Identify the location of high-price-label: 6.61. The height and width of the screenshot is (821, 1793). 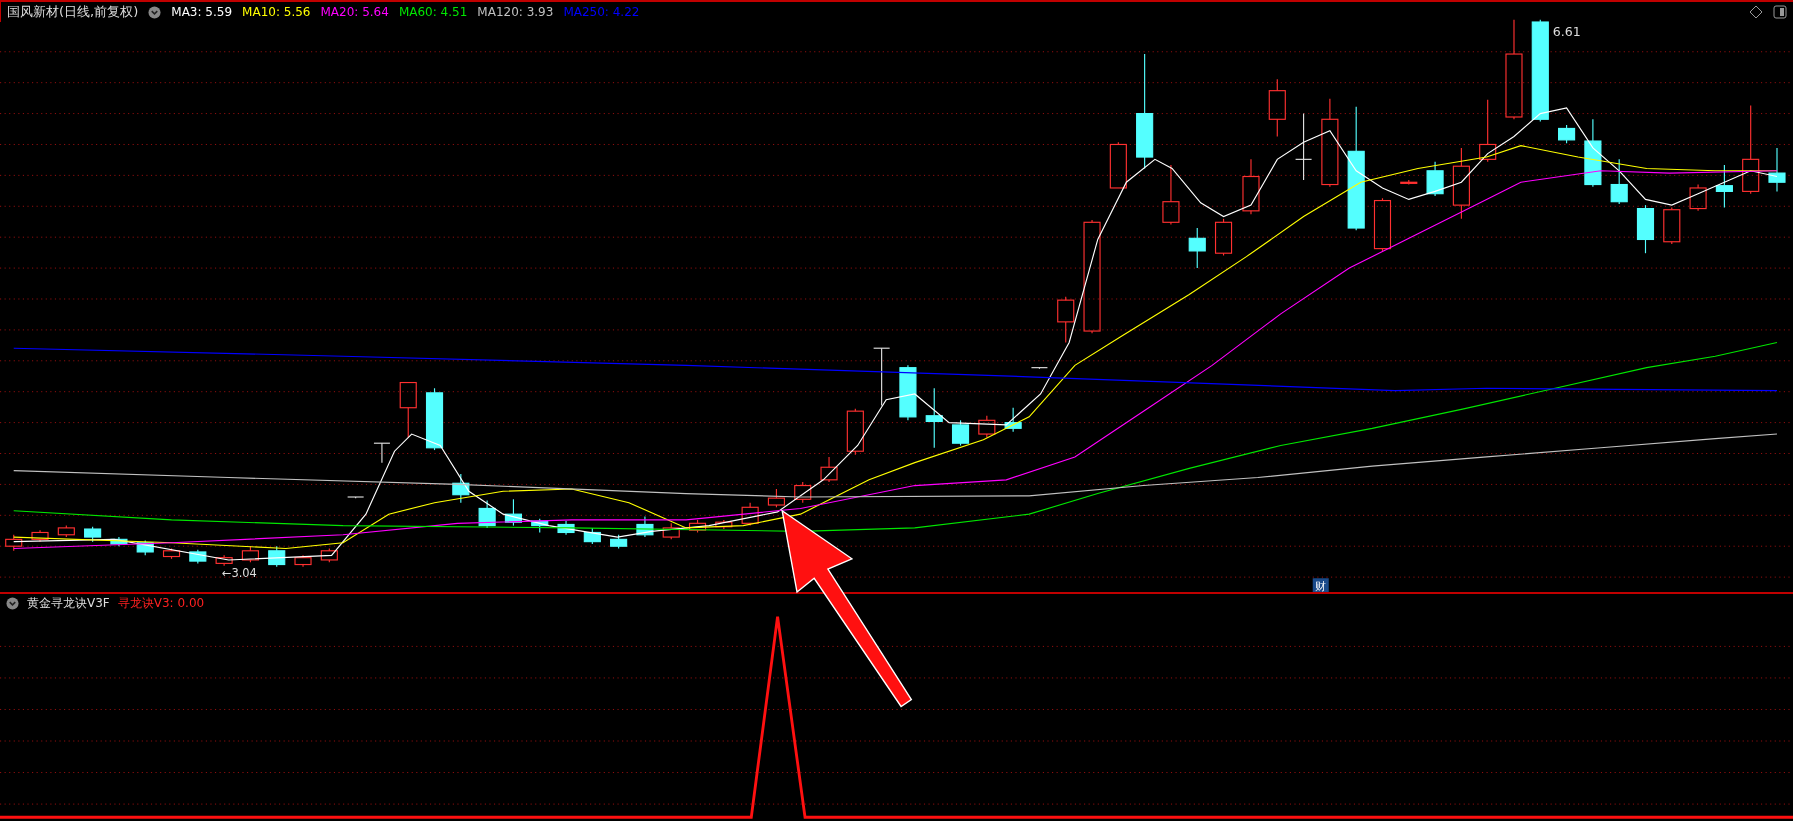
(1566, 31).